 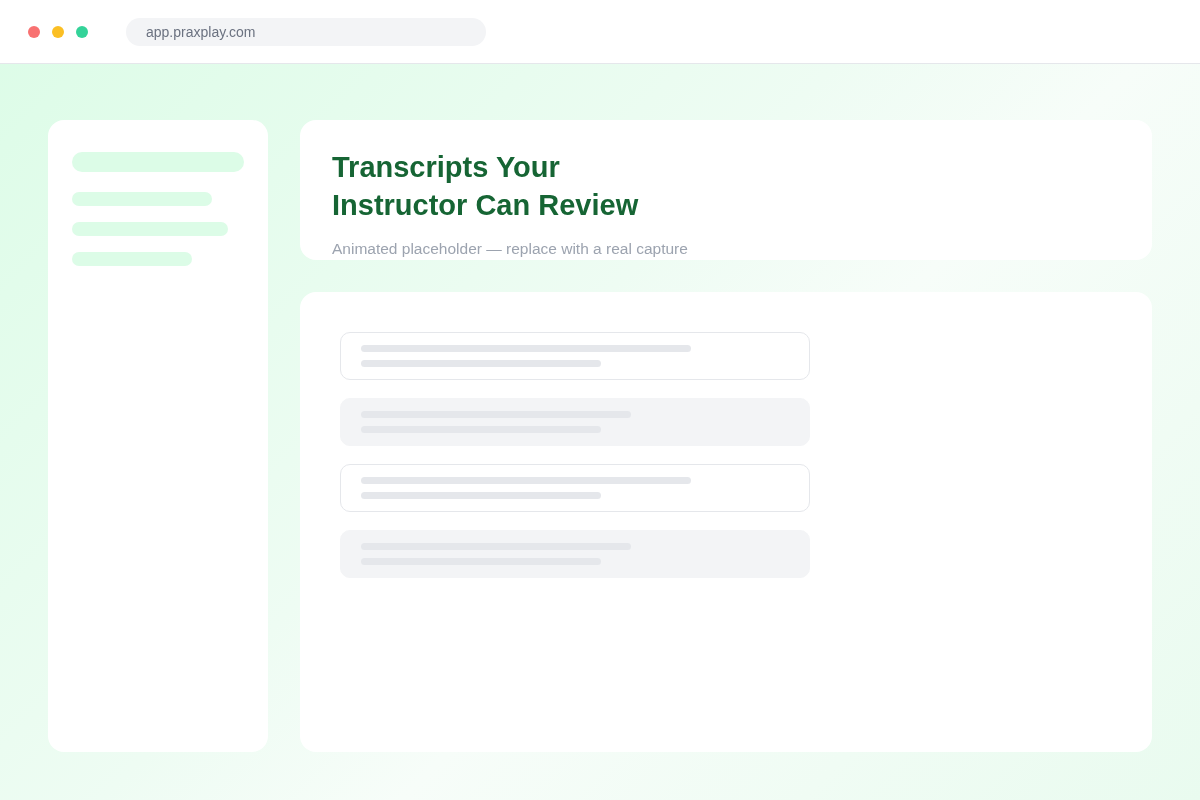 I want to click on address-bar: app.praxplay.com, so click(x=306, y=31).